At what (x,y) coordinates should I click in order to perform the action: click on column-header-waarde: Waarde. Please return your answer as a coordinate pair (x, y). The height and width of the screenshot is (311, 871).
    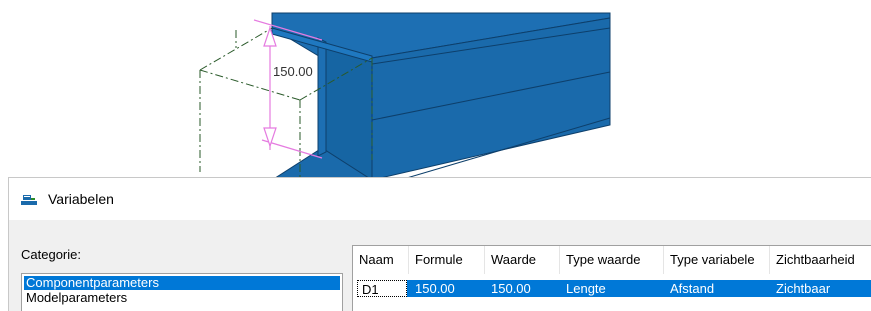
    Looking at the image, I should click on (522, 260).